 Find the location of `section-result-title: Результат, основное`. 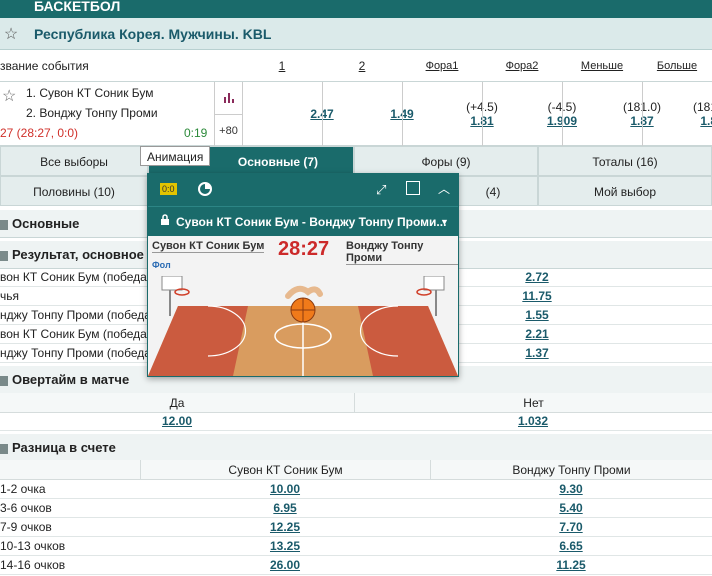

section-result-title: Результат, основное is located at coordinates (78, 254).